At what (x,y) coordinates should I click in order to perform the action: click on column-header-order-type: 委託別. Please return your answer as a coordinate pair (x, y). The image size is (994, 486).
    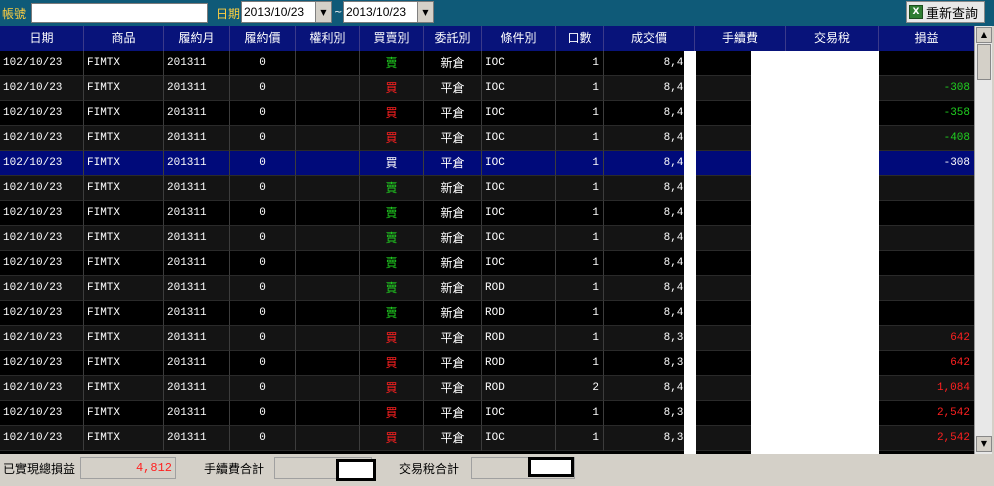
    Looking at the image, I should click on (453, 38).